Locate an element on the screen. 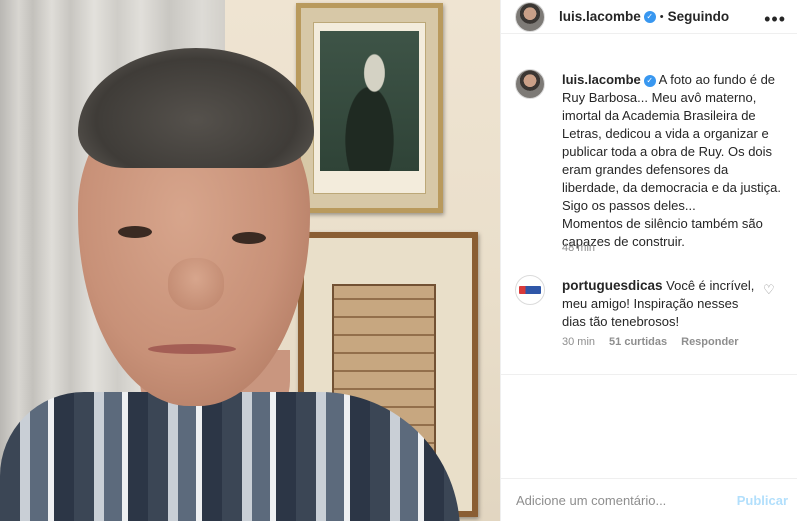  caption-username: luis.lacombe is located at coordinates (601, 79).